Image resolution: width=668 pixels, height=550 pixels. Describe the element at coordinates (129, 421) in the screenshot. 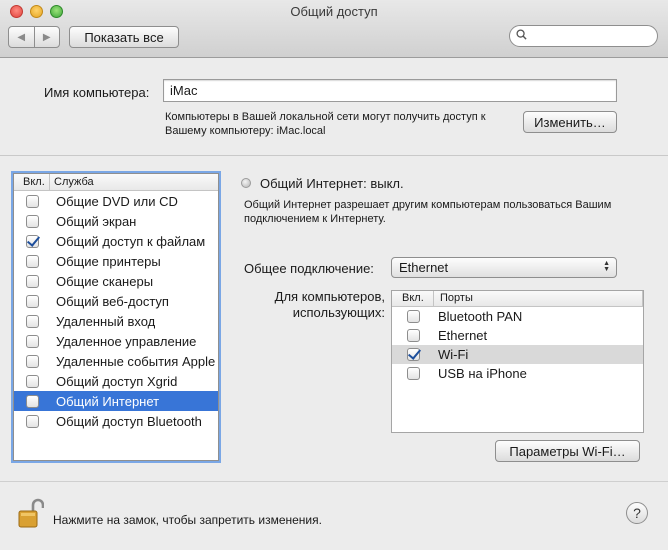

I see `service-label: Общий доступ Bluetooth` at that location.